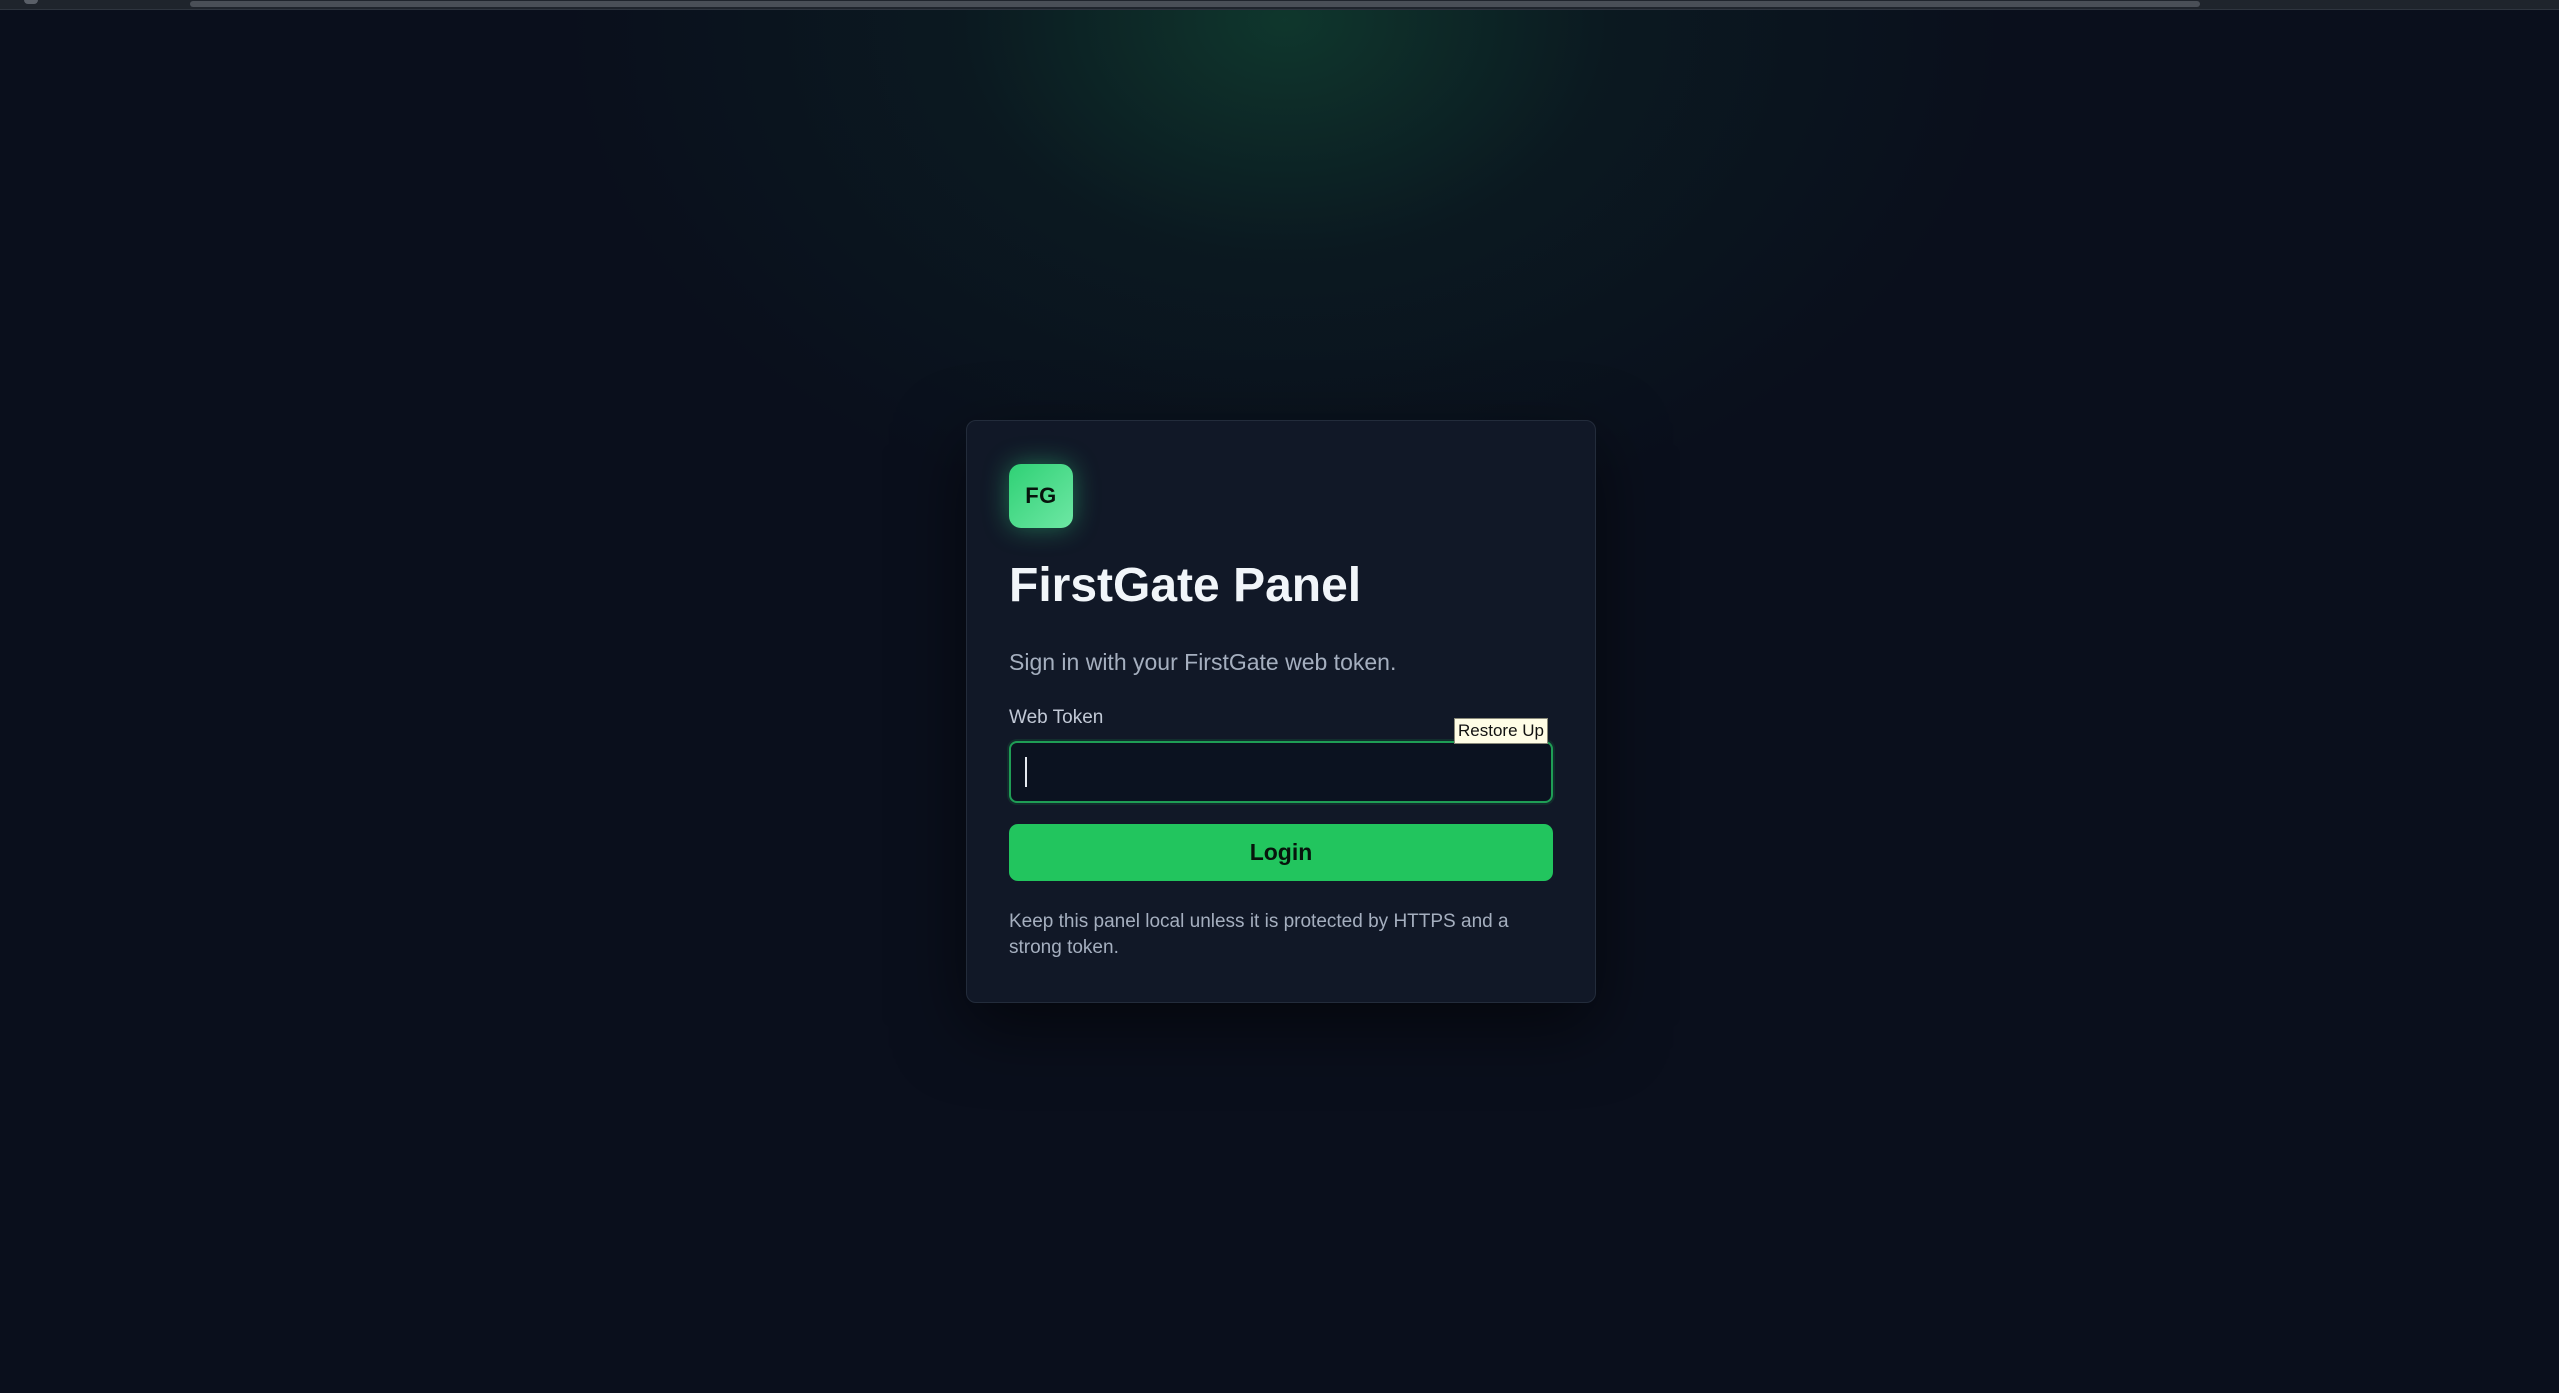 This screenshot has width=2559, height=1393. Describe the element at coordinates (1203, 662) in the screenshot. I see `page-subtitle: Sign in with your FirstGate web token.` at that location.